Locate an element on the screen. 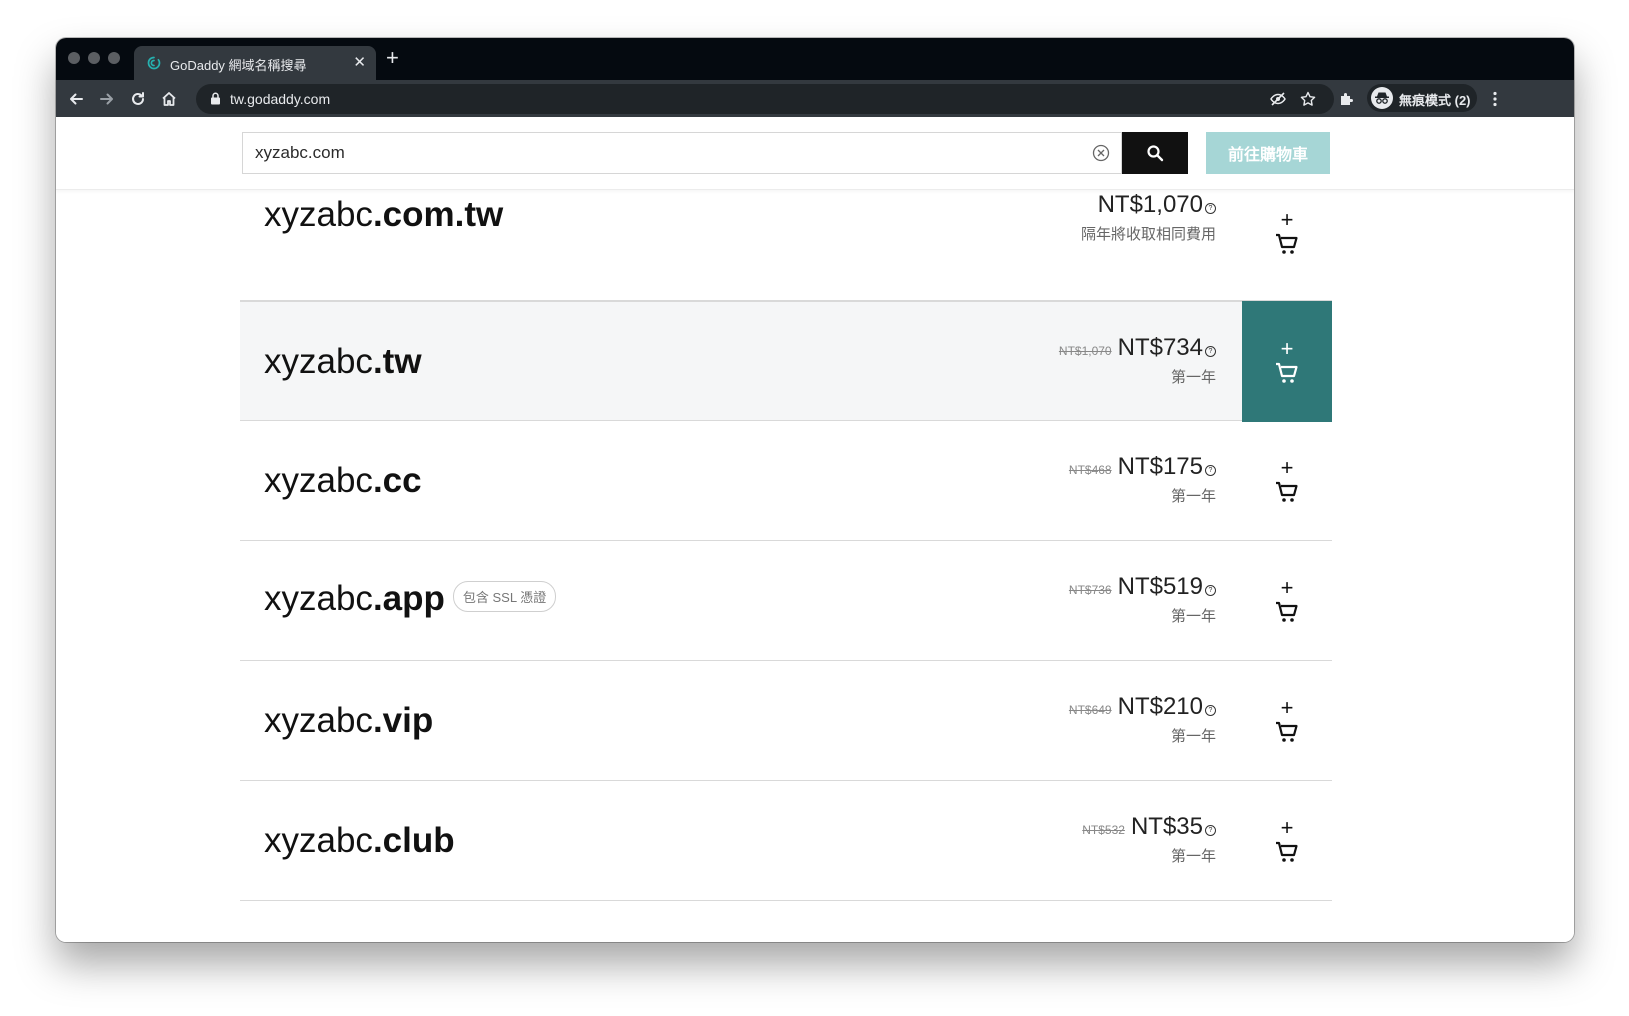 The image size is (1629, 1016). incognito-label: 無痕模式 (2) is located at coordinates (1435, 100).